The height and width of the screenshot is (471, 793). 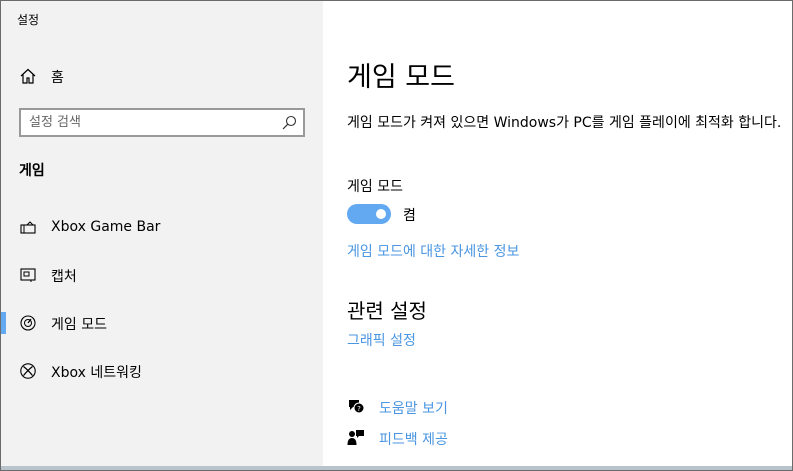 What do you see at coordinates (28, 228) in the screenshot?
I see `game-bar-icon` at bounding box center [28, 228].